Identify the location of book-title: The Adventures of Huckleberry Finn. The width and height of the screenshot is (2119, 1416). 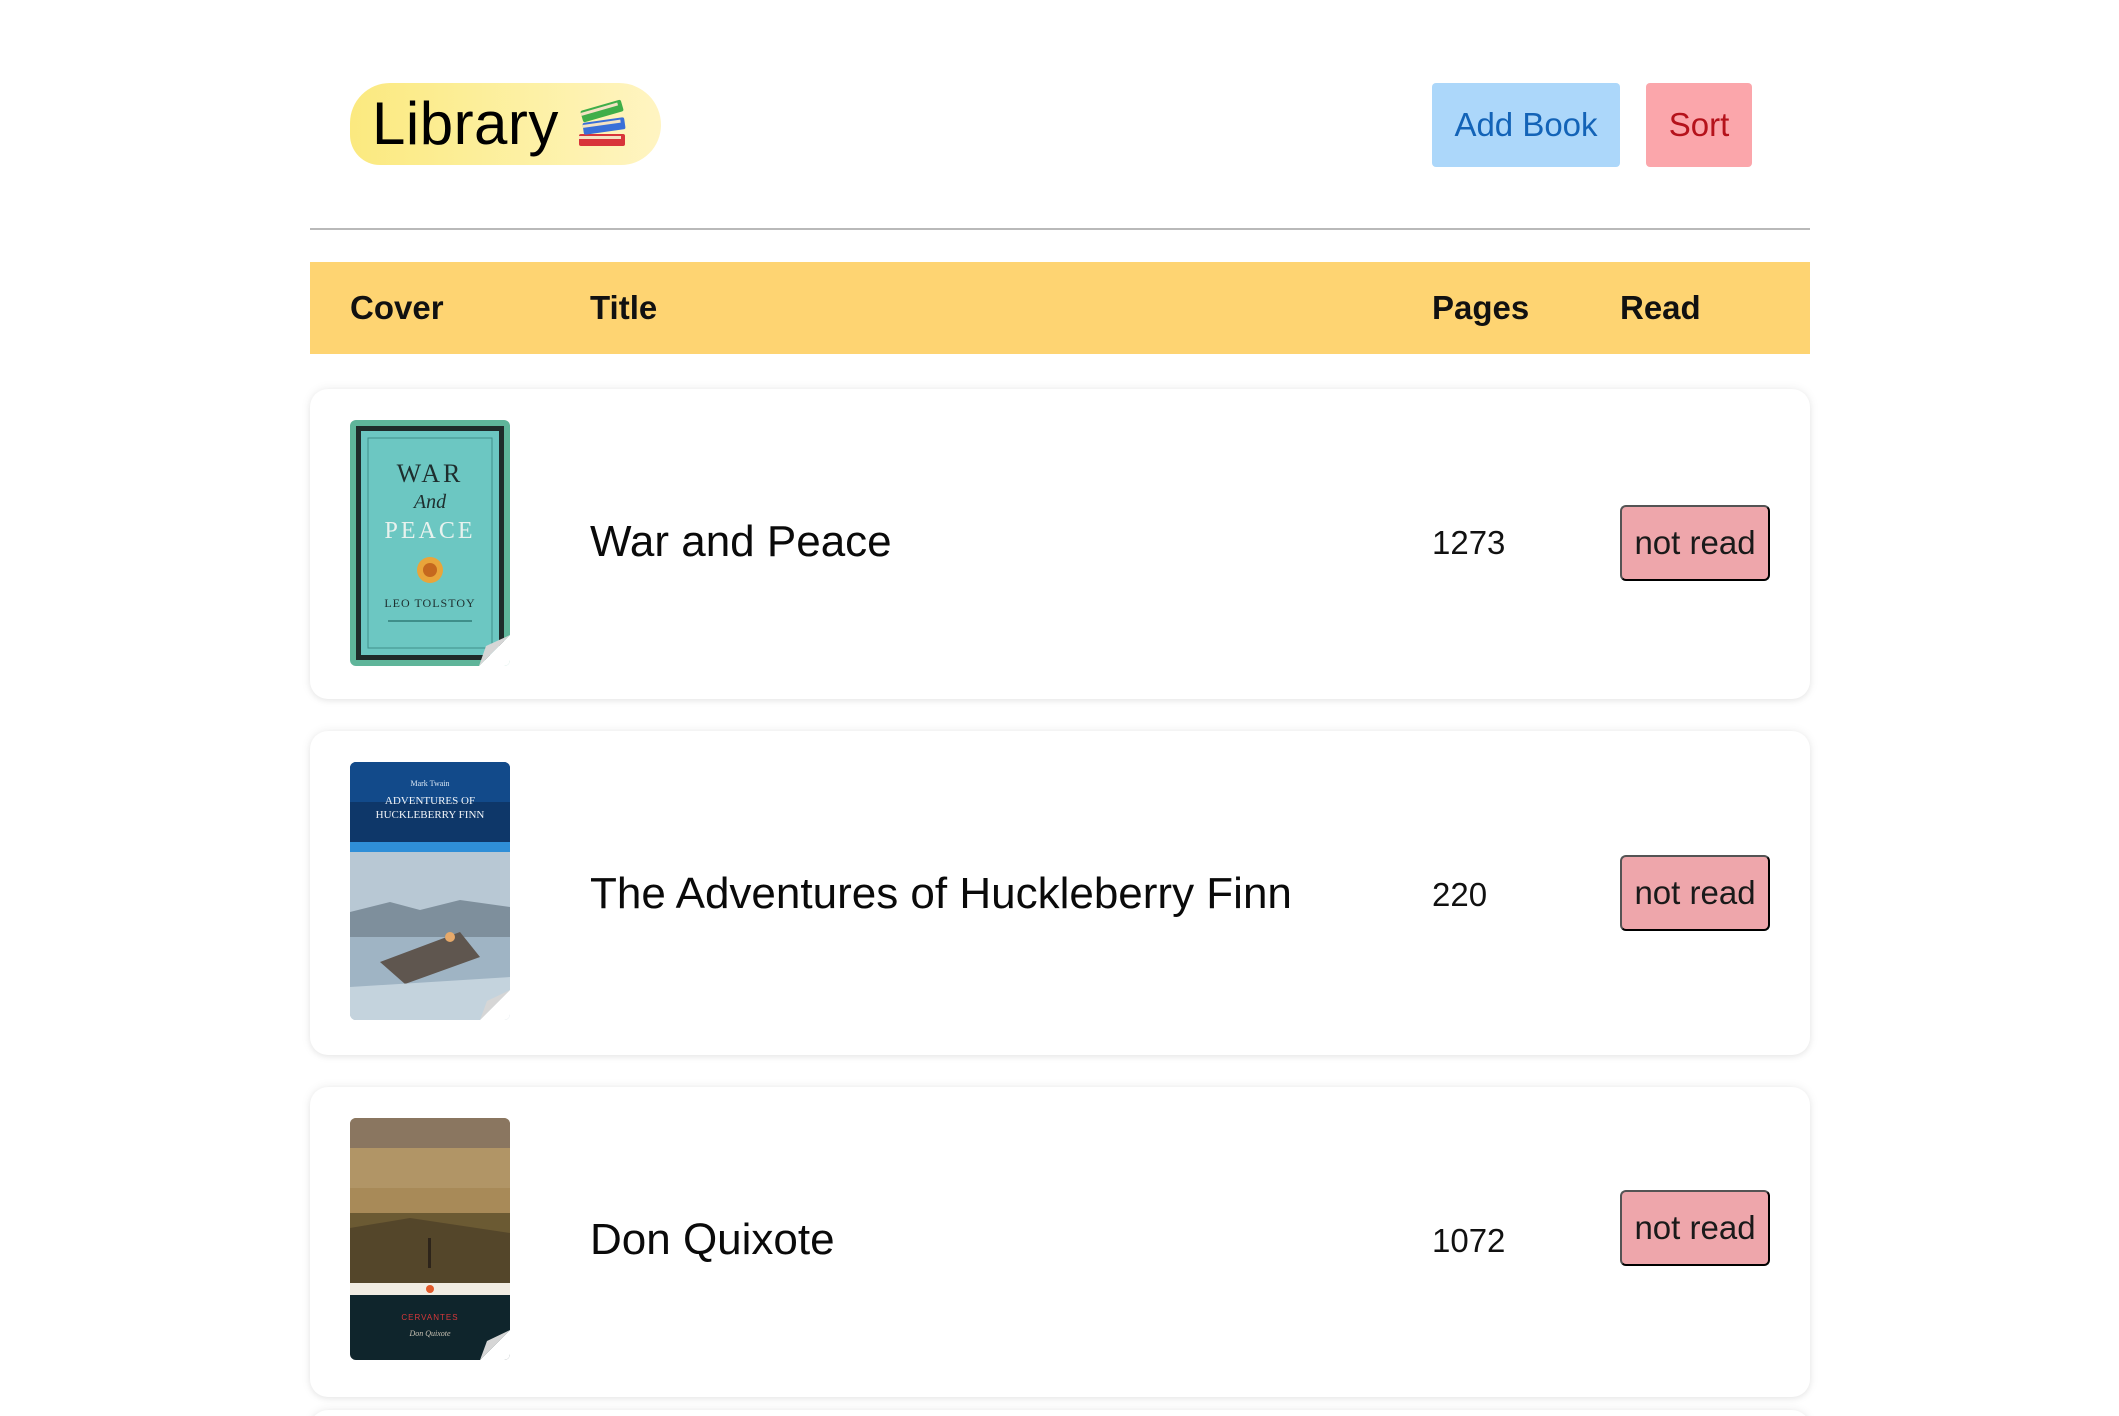
(941, 893).